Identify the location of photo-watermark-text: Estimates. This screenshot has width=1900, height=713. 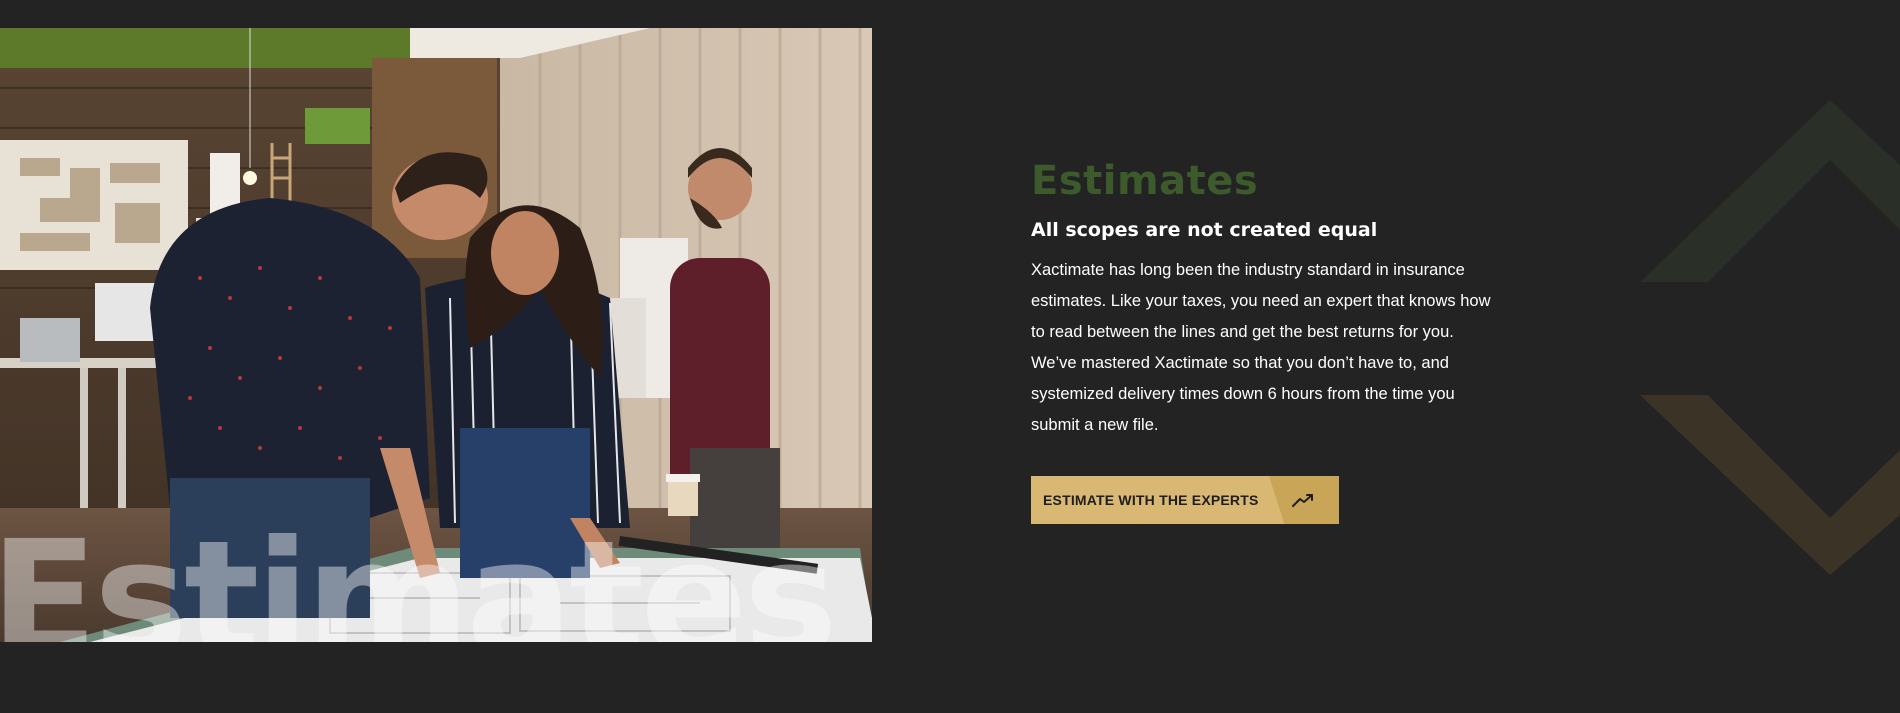
(419, 574).